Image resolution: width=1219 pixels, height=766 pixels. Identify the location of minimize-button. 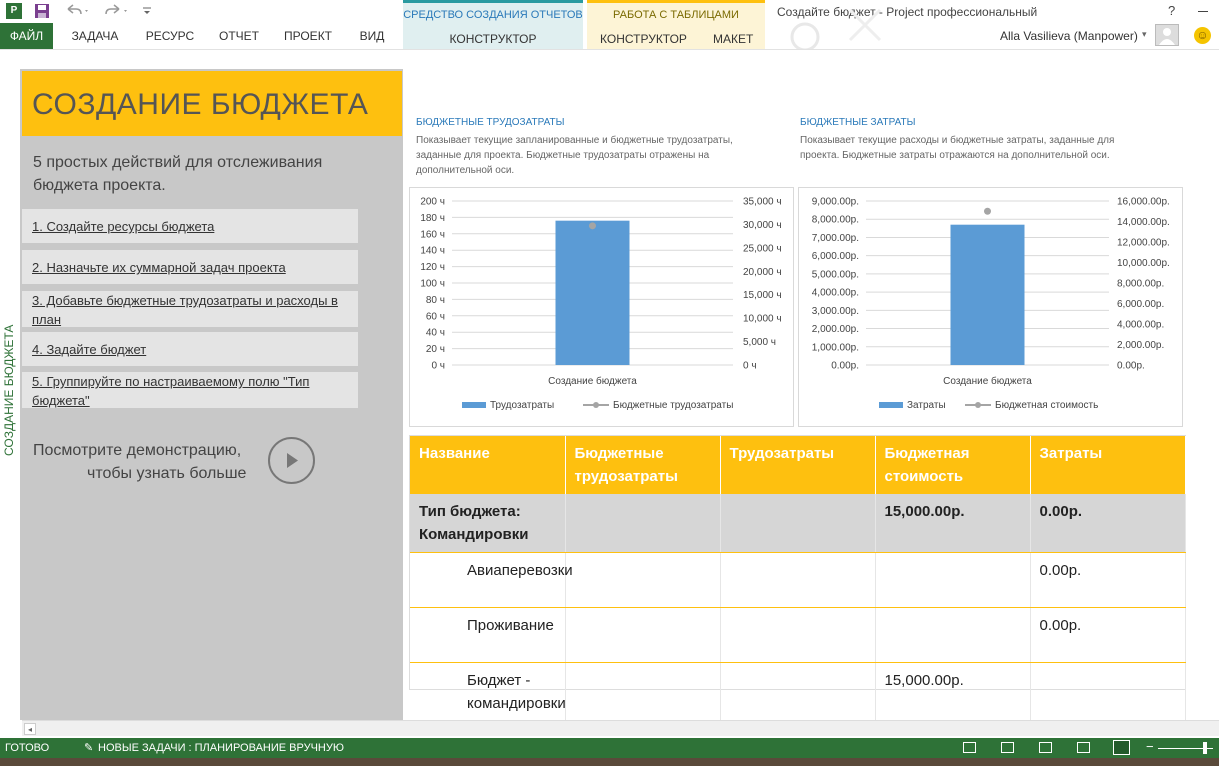
(1203, 11).